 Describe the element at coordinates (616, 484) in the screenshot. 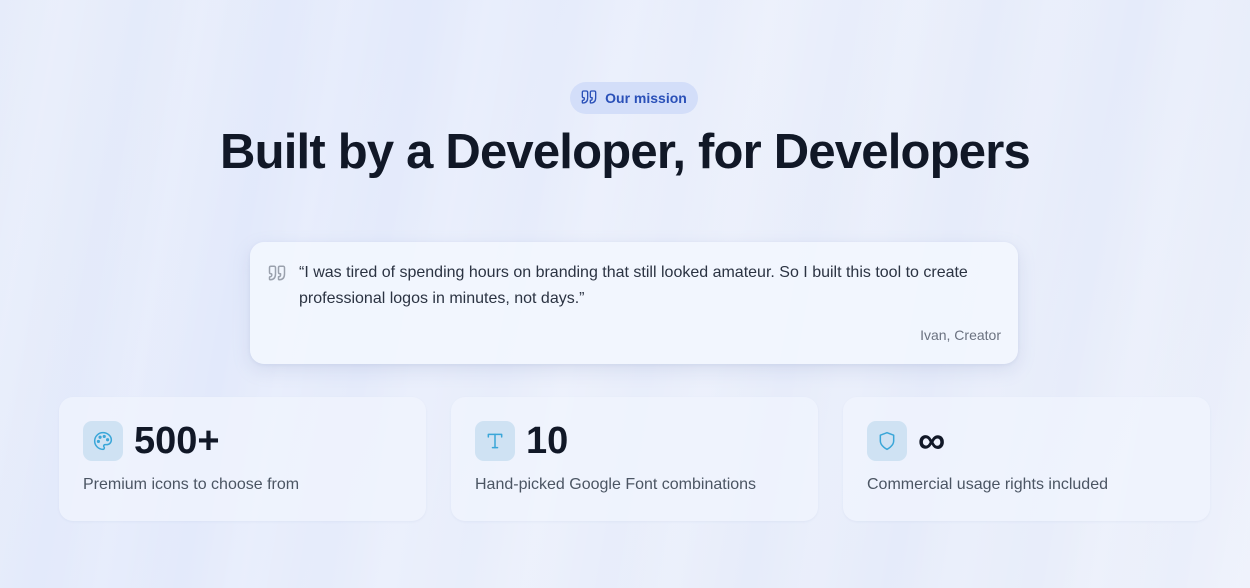

I see `stat-label: Hand-picked Google Font combinations` at that location.